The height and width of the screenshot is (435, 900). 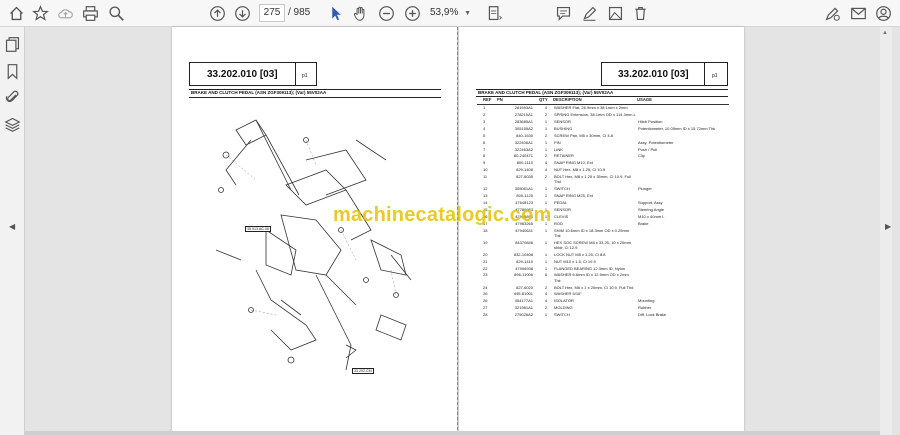 I want to click on table-cell: Steering Angle, so click(x=651, y=209).